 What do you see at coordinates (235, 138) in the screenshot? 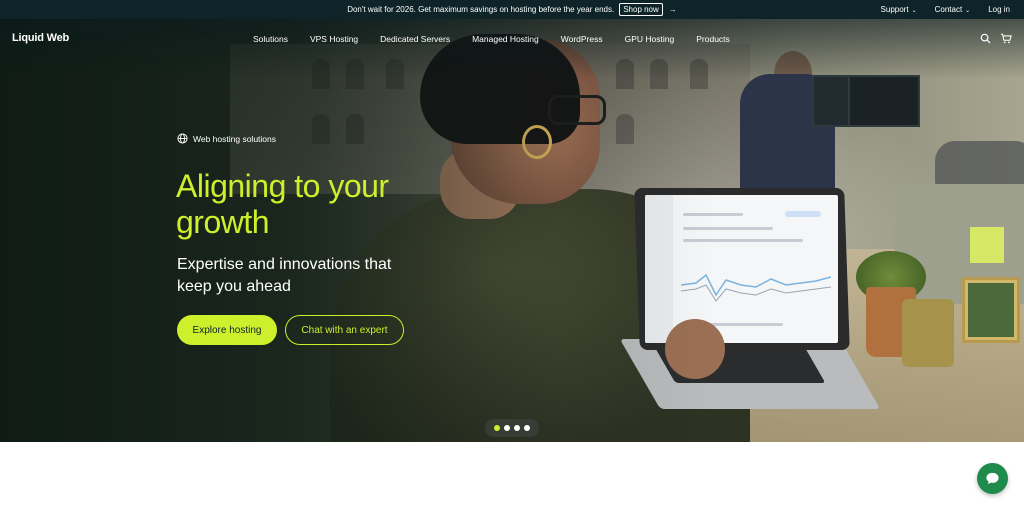
I see `eyebrow-label: Web hosting solutions` at bounding box center [235, 138].